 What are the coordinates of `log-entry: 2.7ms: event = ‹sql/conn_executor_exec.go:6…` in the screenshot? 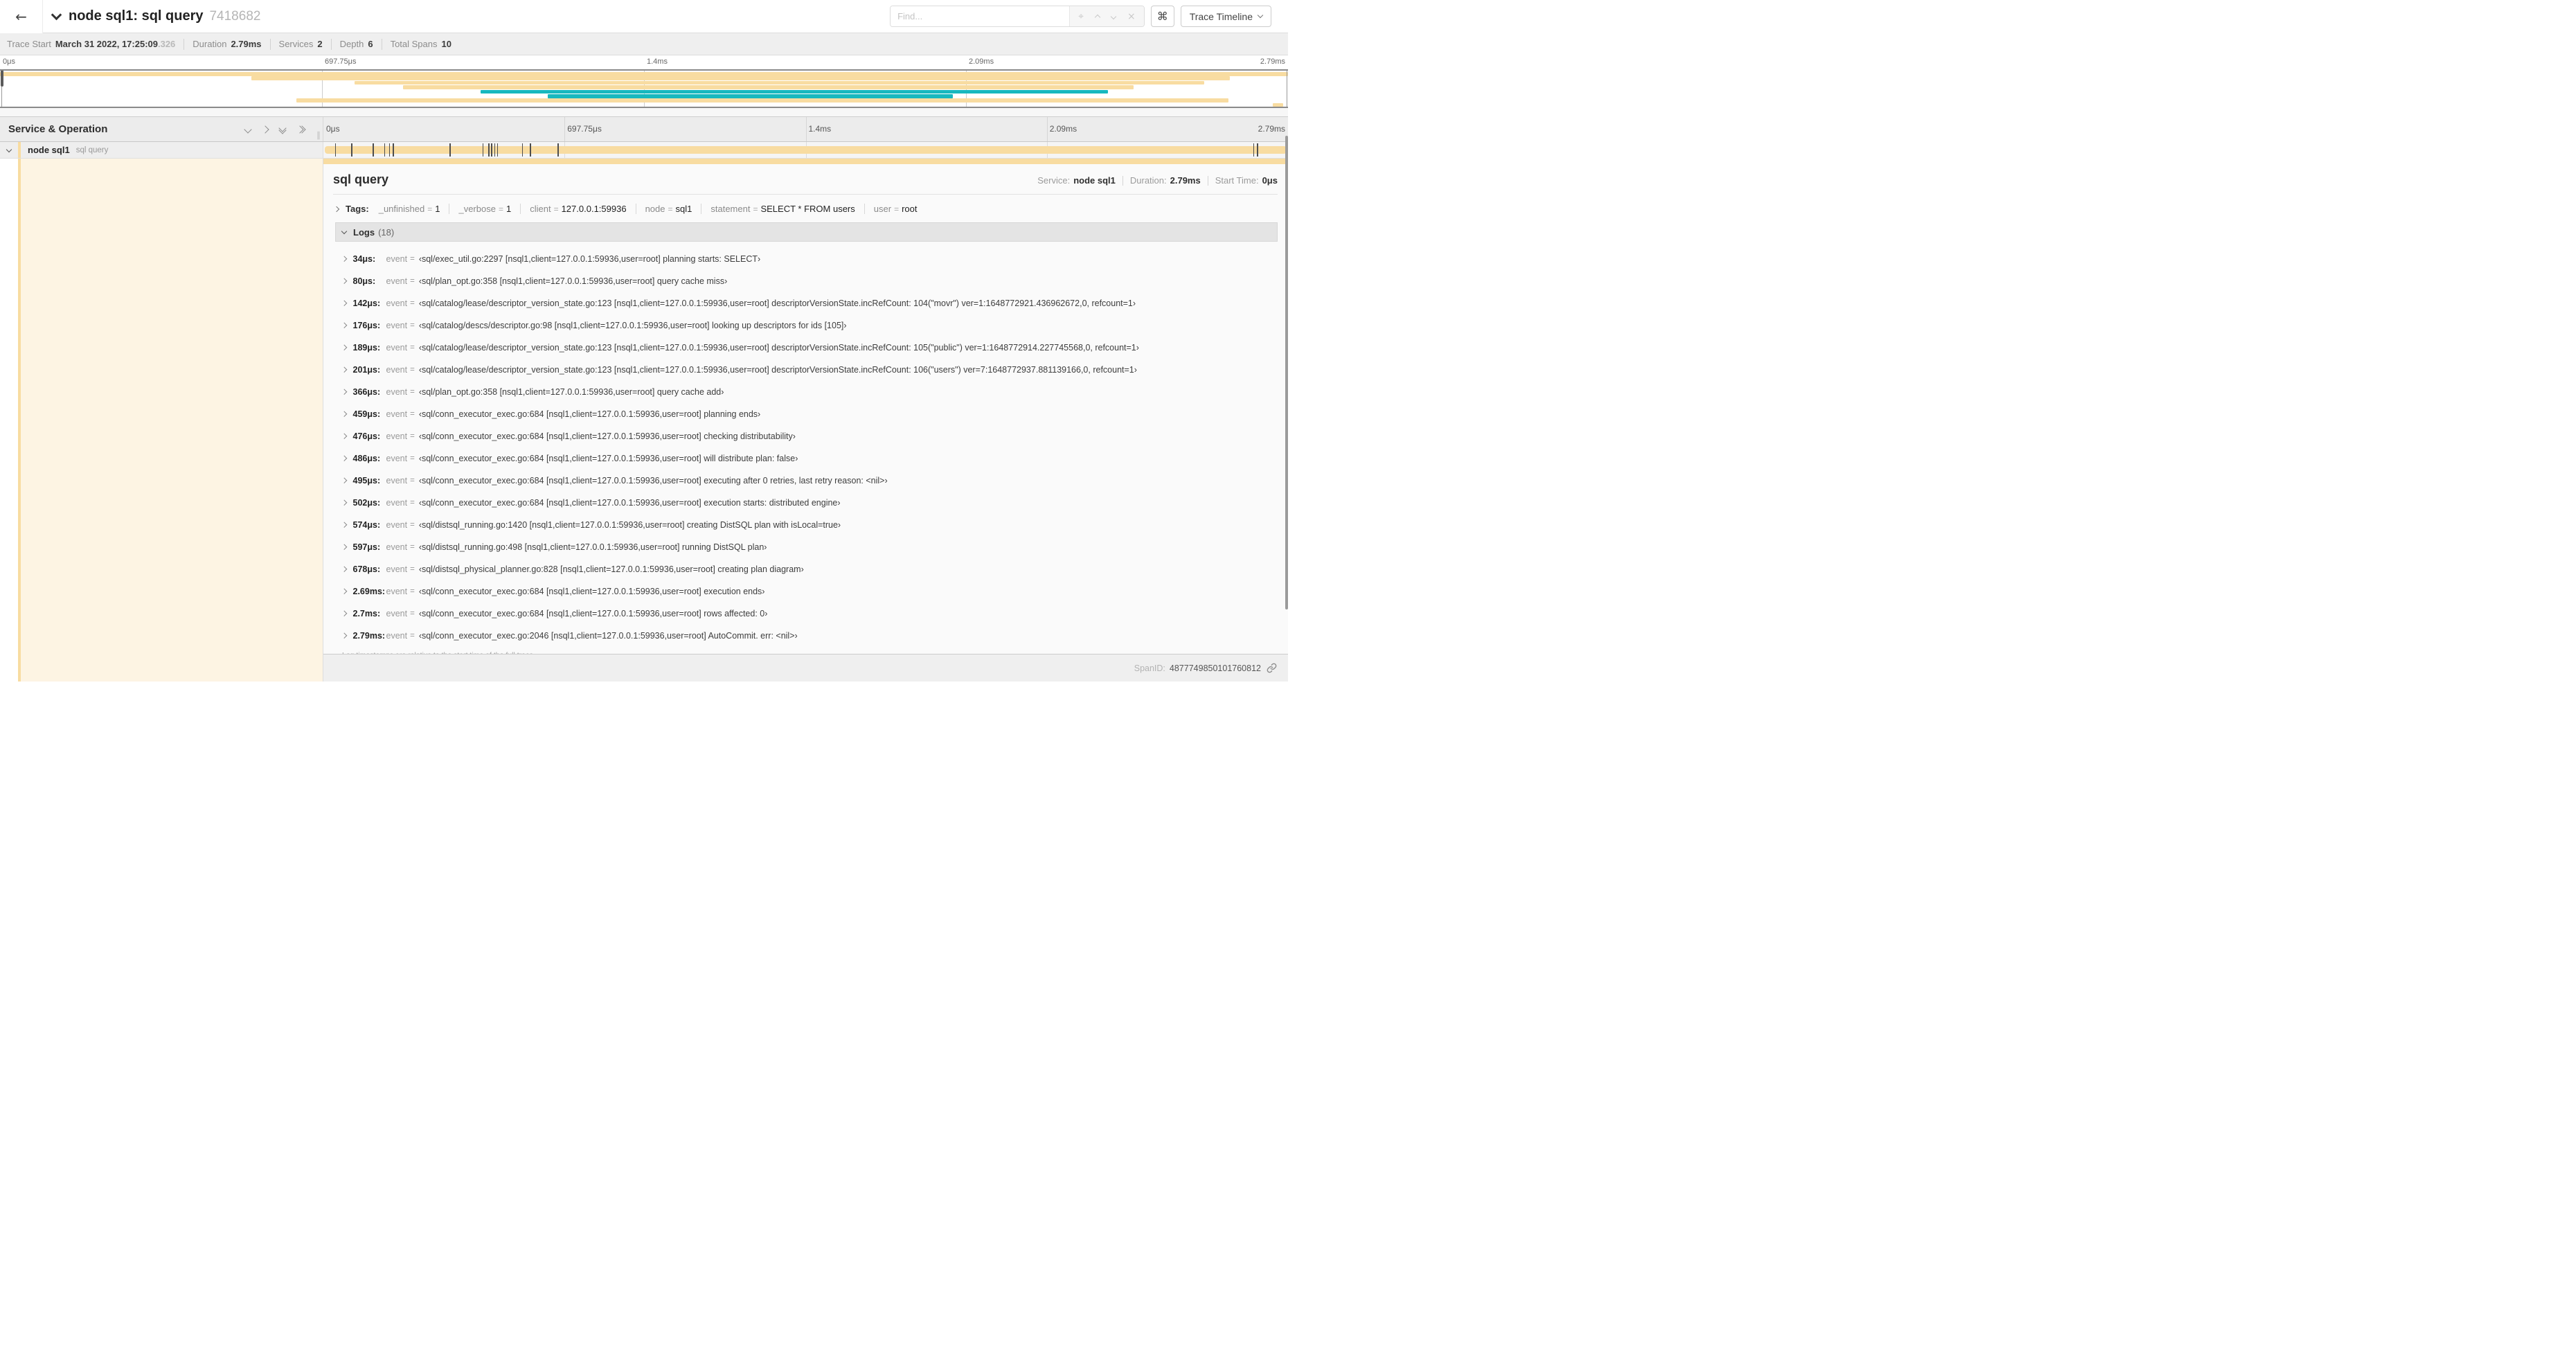 It's located at (806, 614).